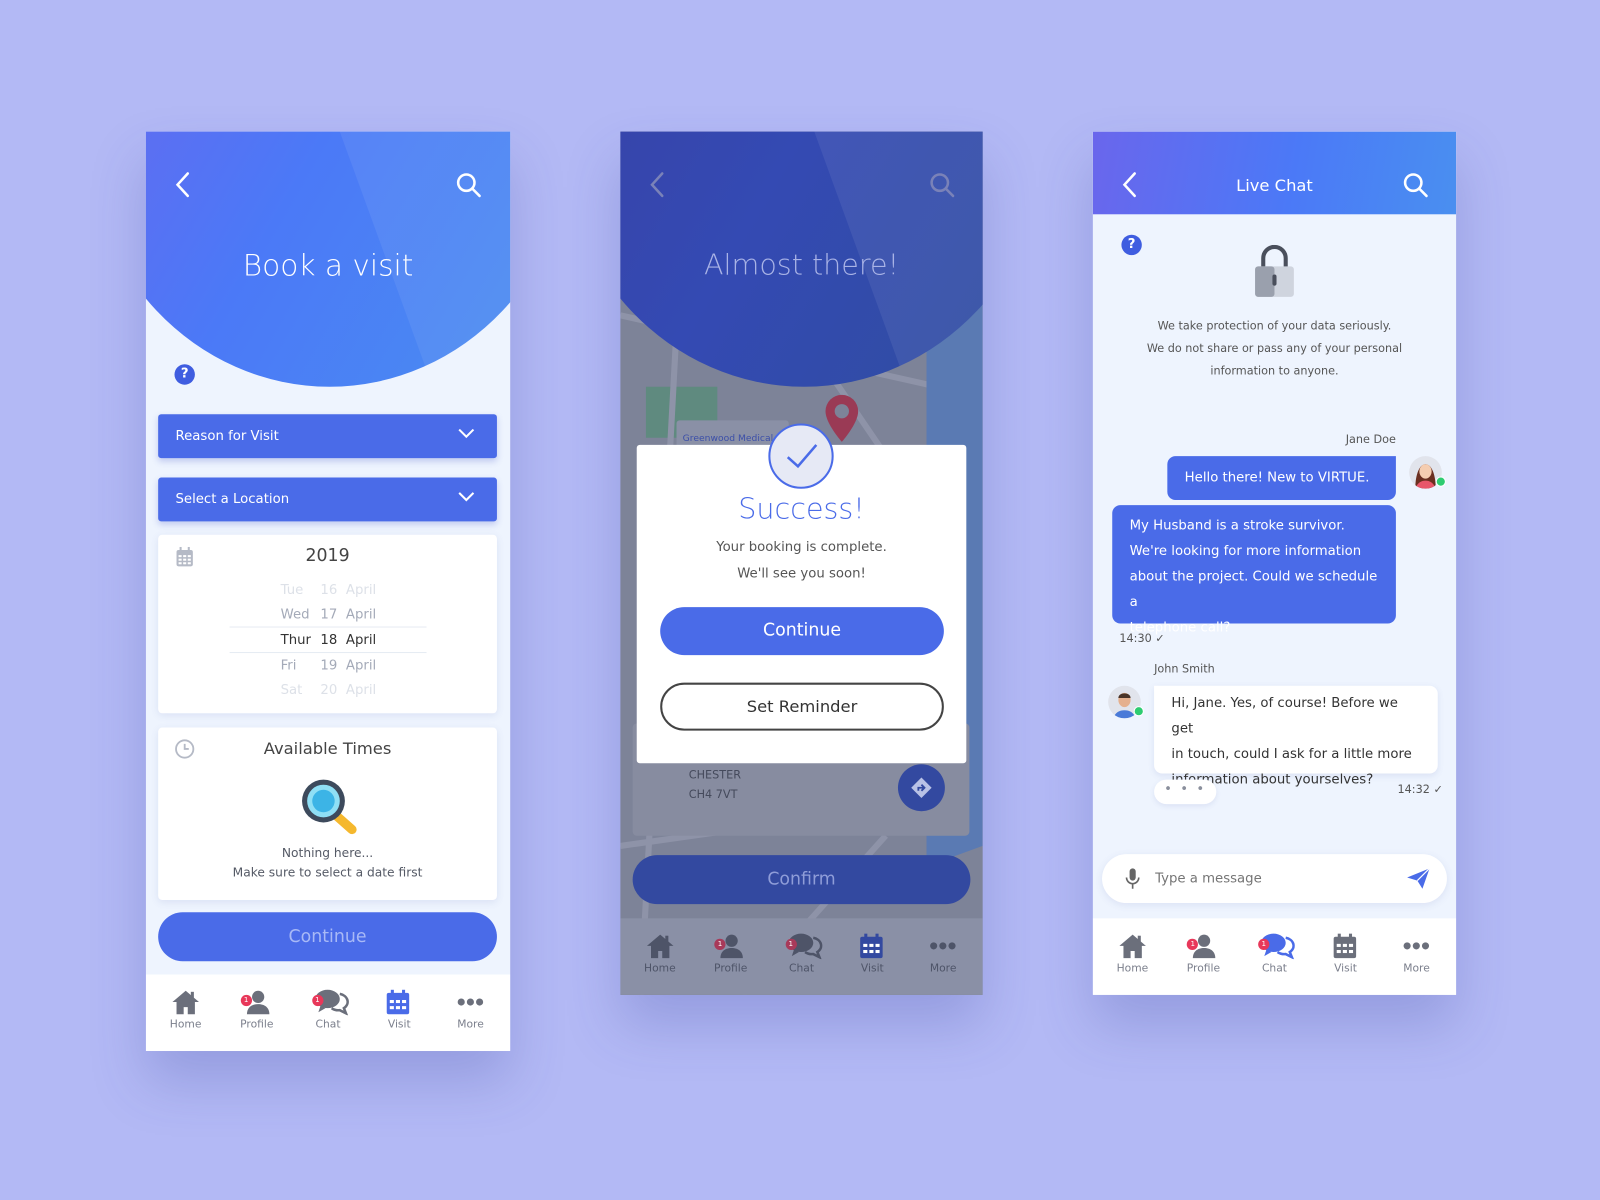  I want to click on user-name: Jane Doe, so click(1370, 439).